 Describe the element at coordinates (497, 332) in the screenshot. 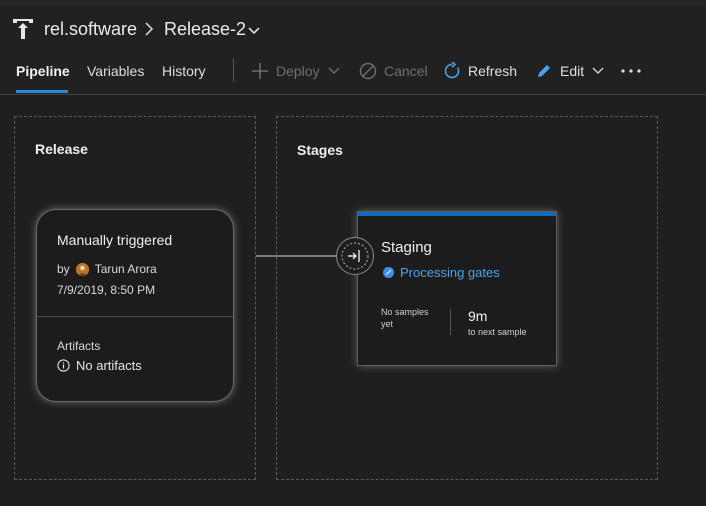

I see `next-sample-label: to next sample` at that location.